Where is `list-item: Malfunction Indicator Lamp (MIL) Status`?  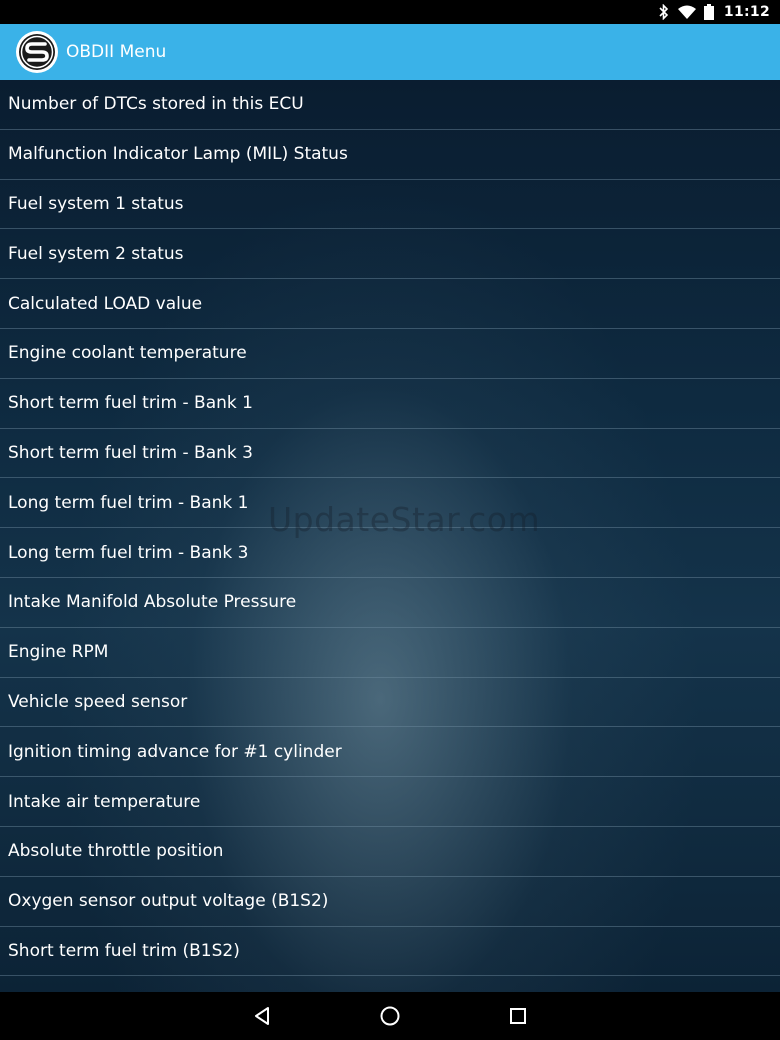 list-item: Malfunction Indicator Lamp (MIL) Status is located at coordinates (390, 155).